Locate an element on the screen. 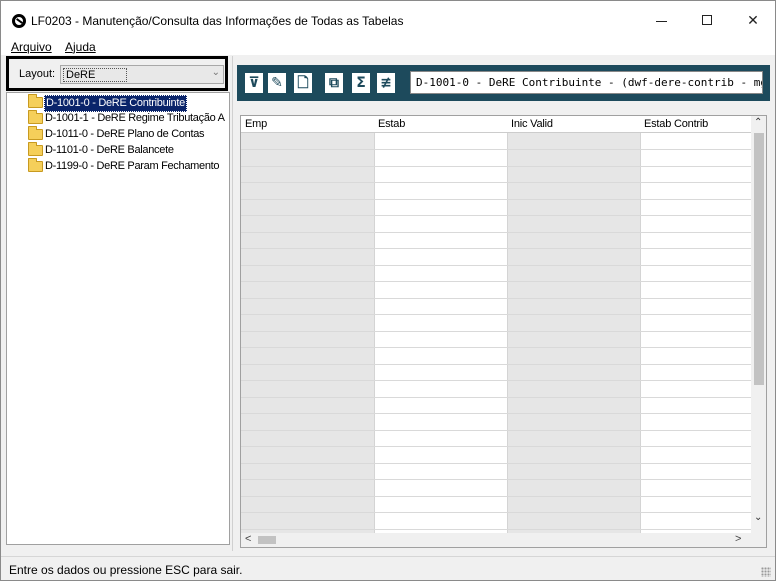 This screenshot has width=776, height=581. grid-column-inic-valid is located at coordinates (574, 333).